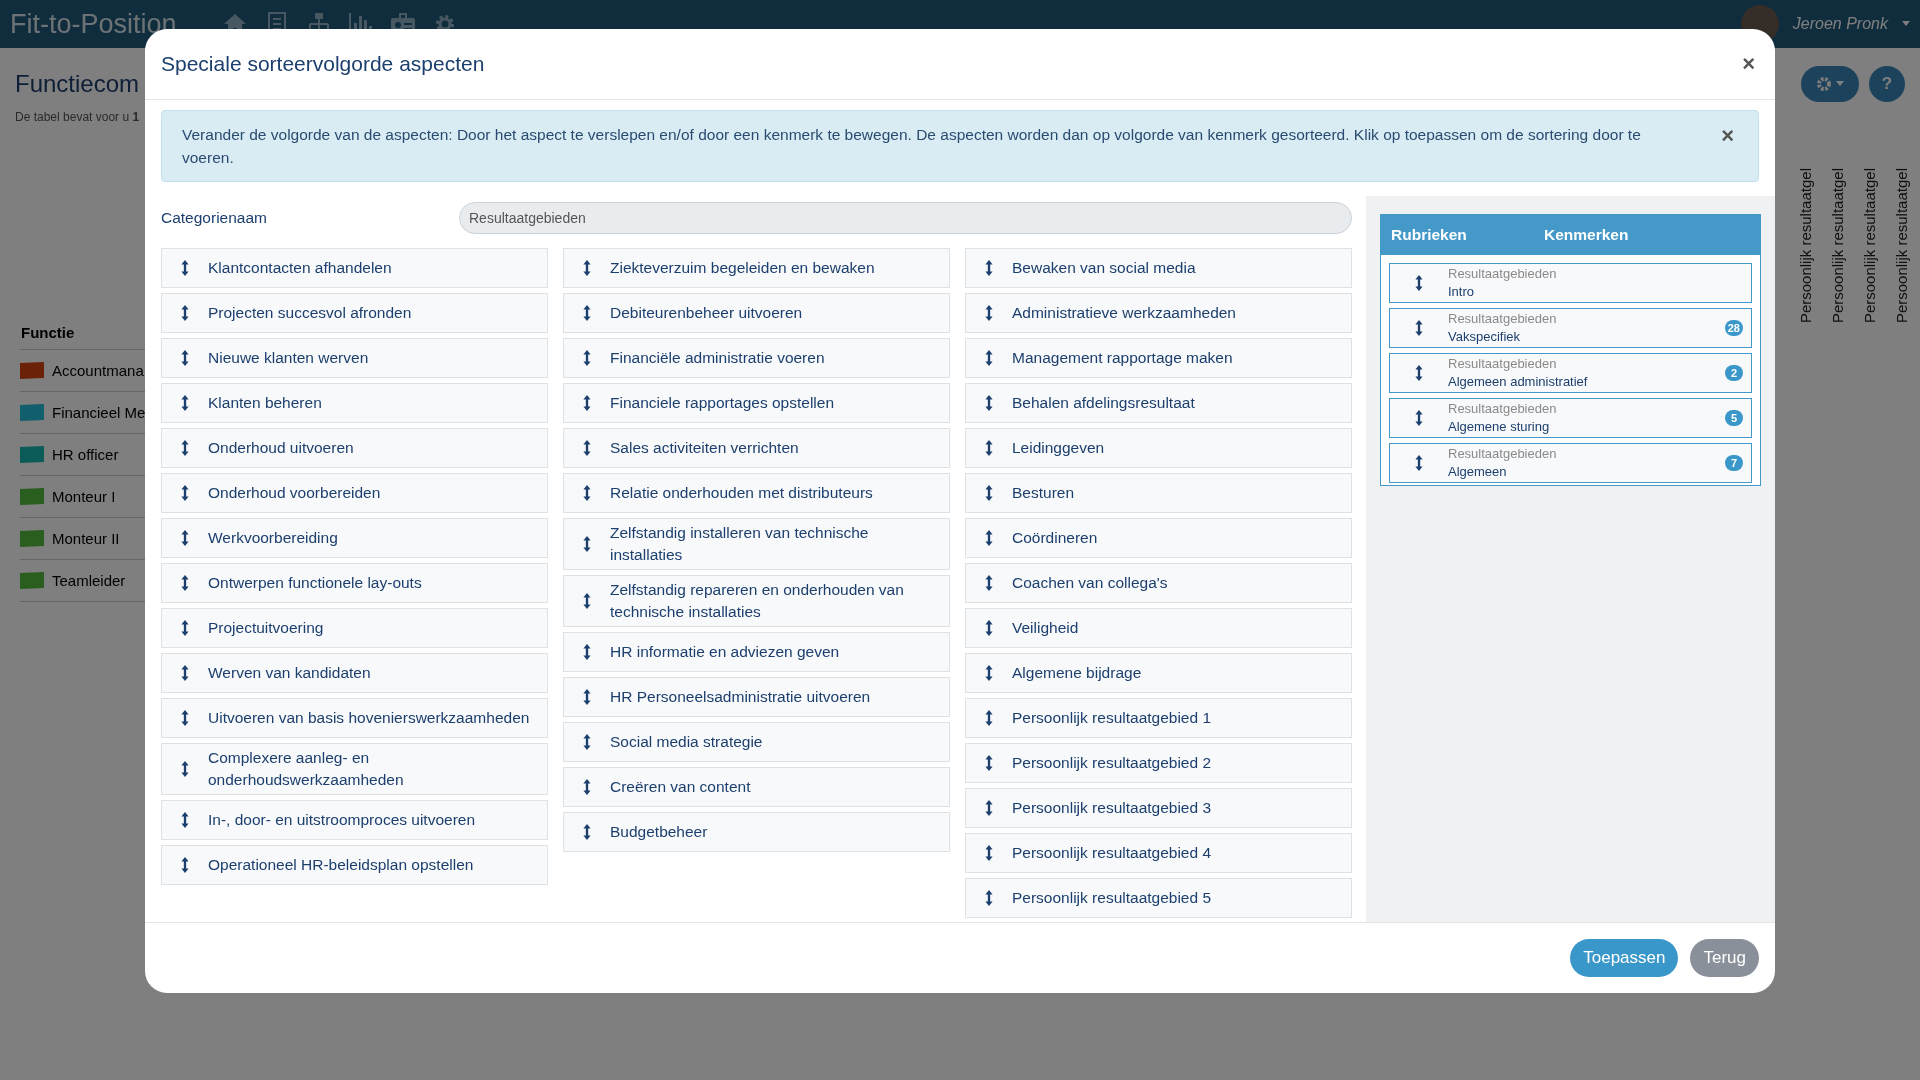  I want to click on aspect-item: Persoonlijk resultaatgebied 1, so click(1158, 718).